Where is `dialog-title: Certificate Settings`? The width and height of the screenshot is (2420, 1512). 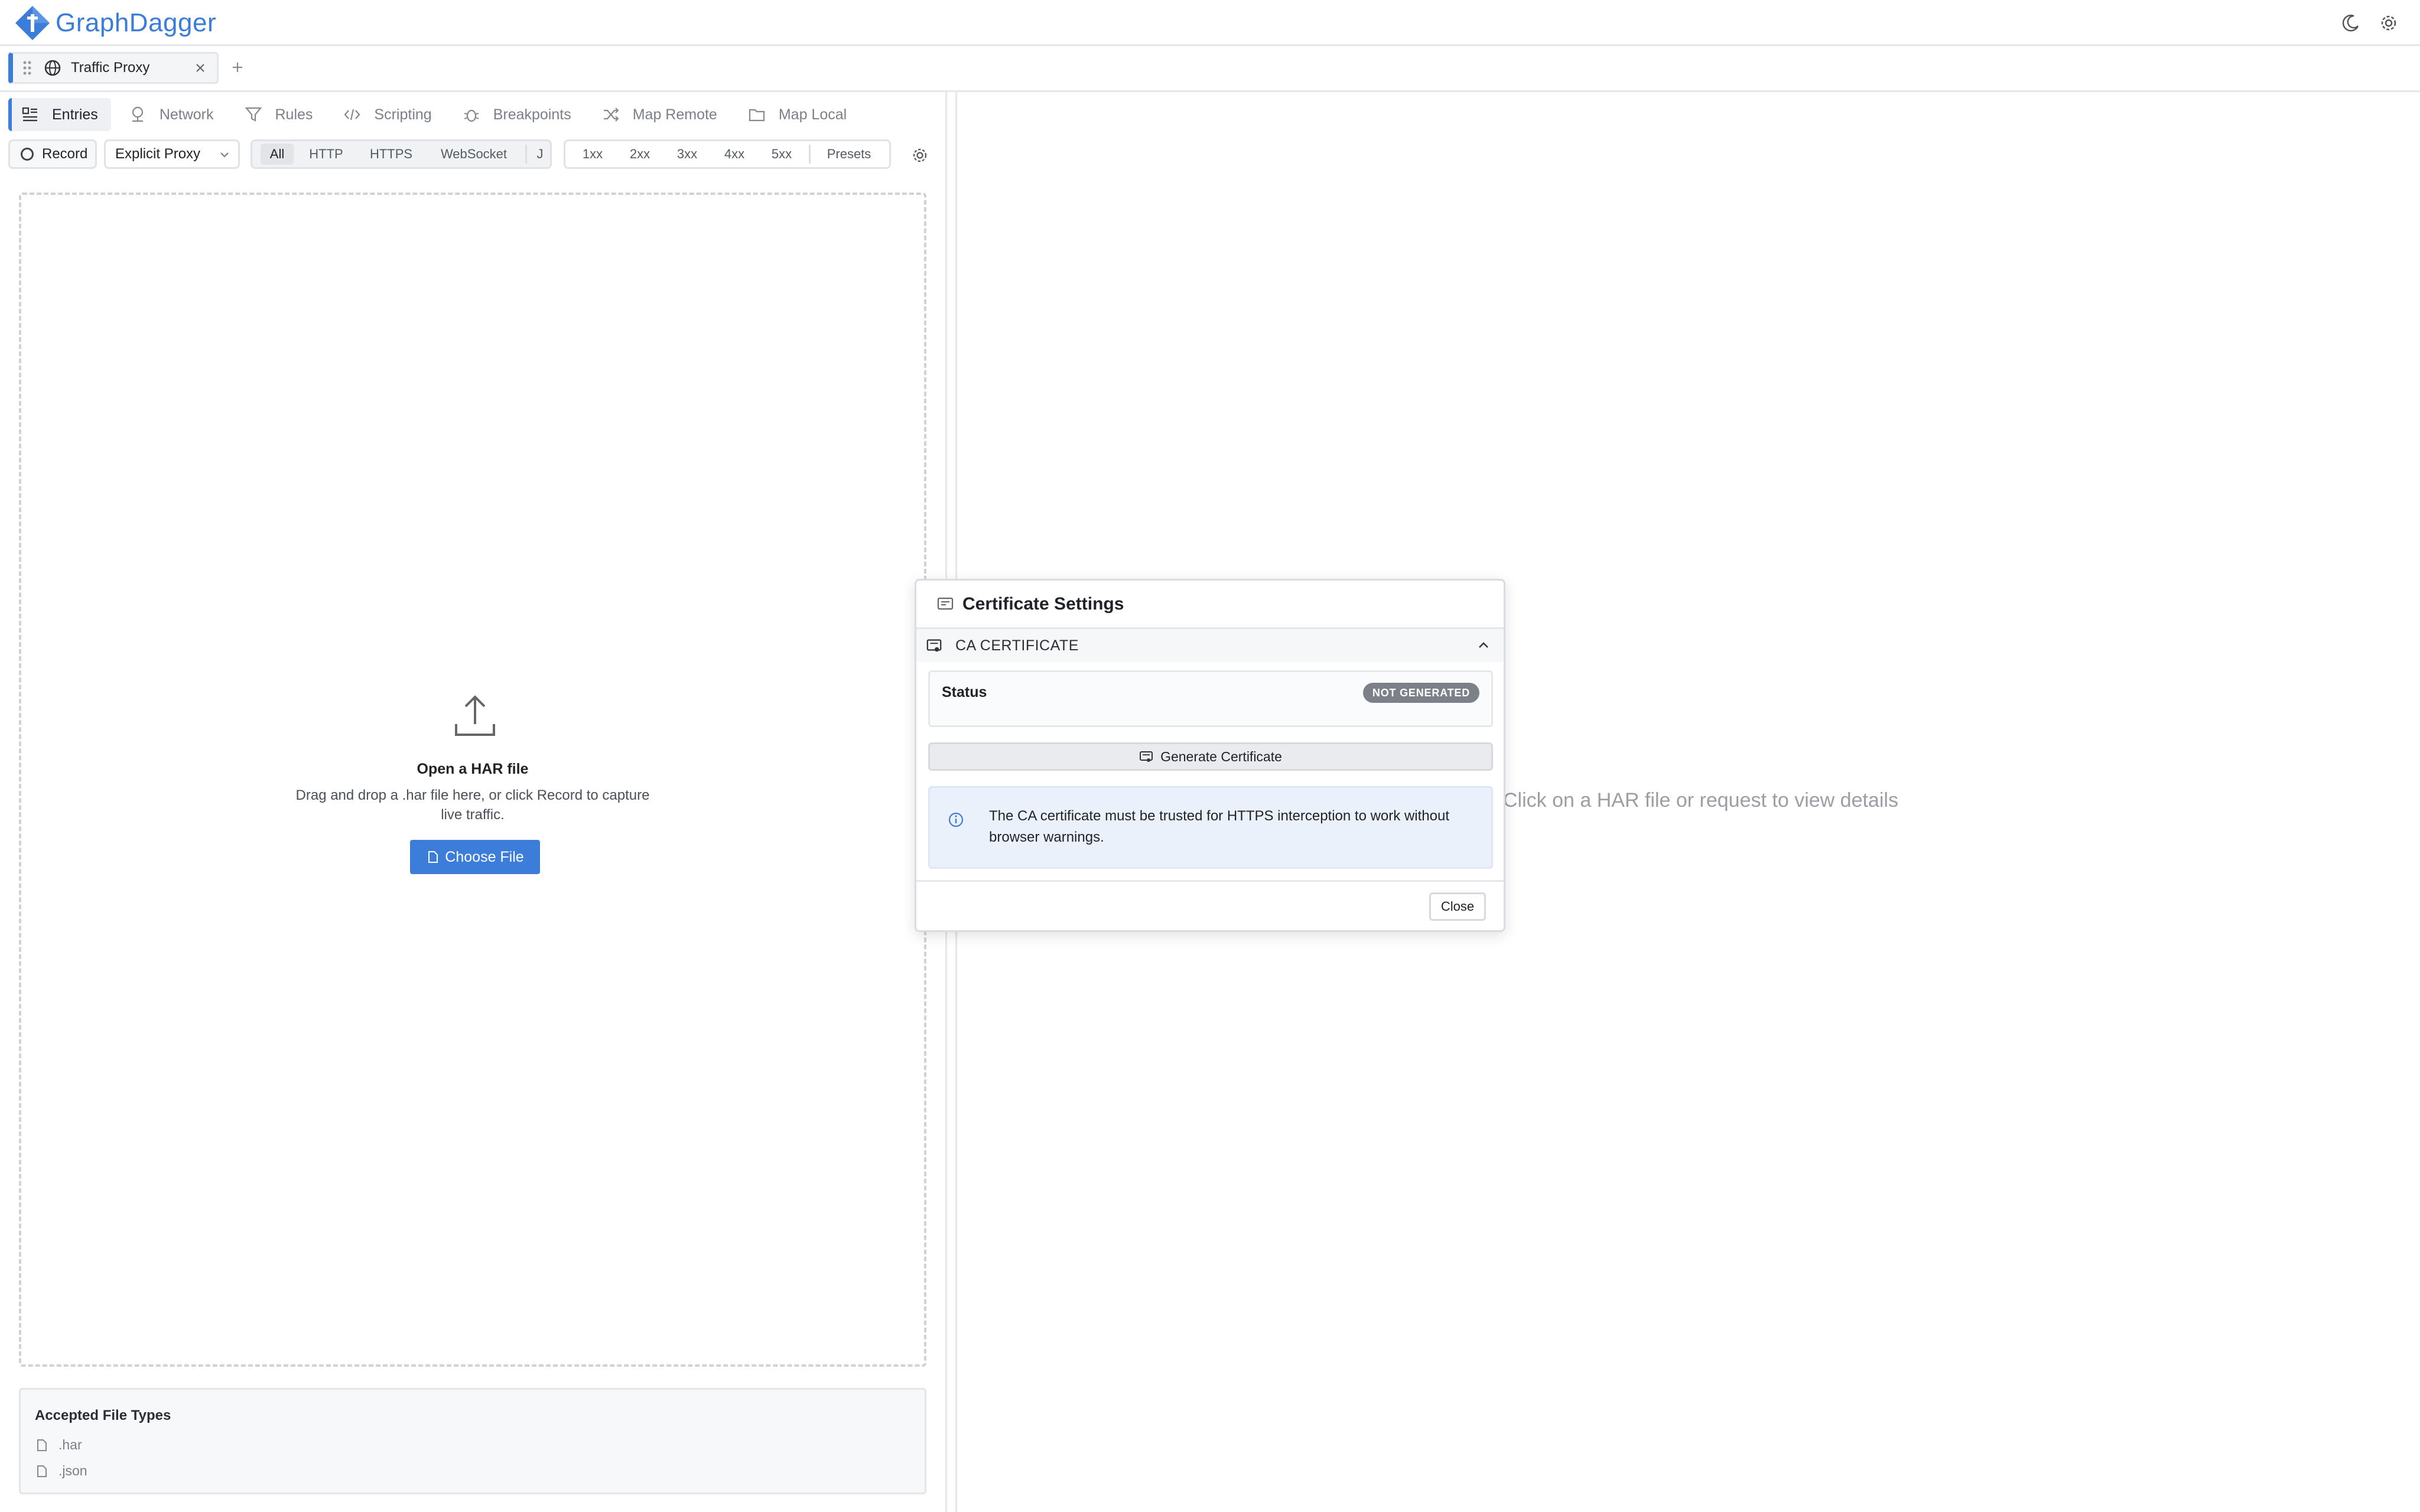 dialog-title: Certificate Settings is located at coordinates (1043, 604).